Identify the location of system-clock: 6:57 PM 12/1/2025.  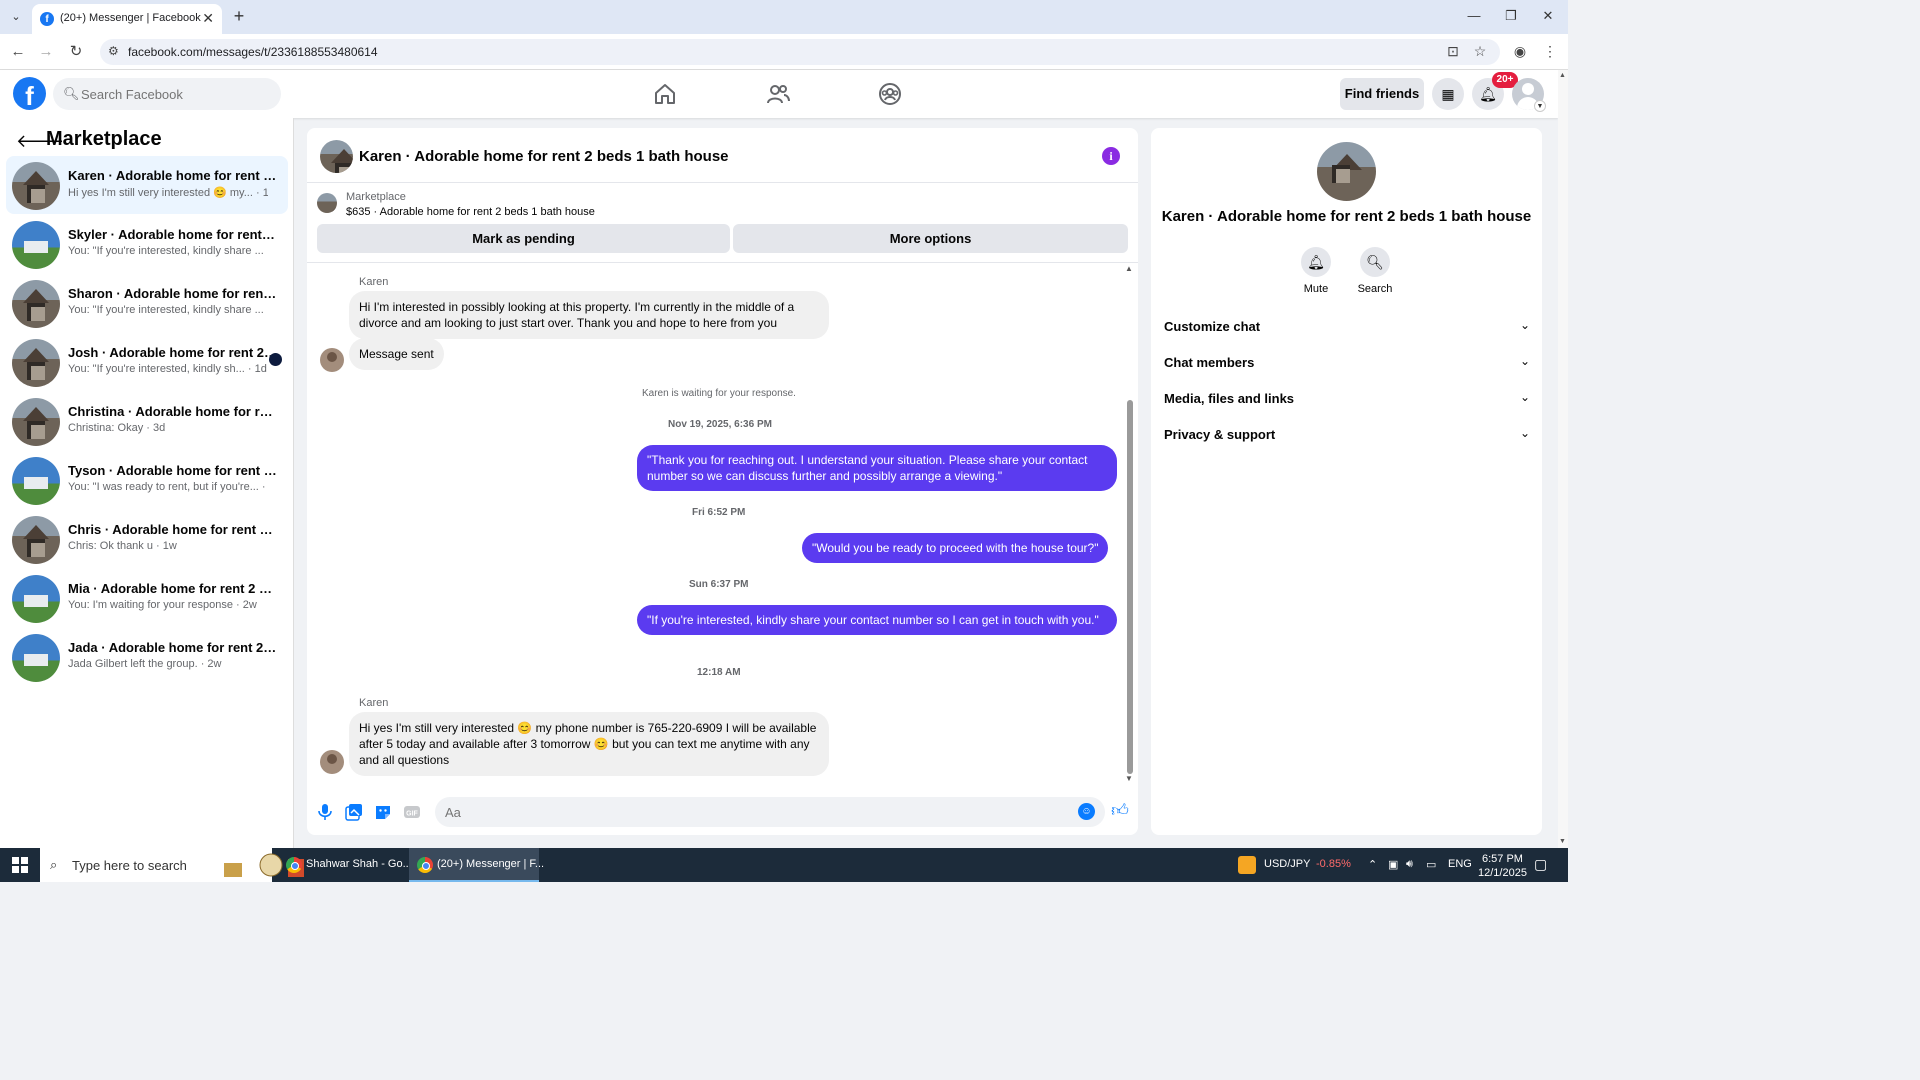
(1502, 866).